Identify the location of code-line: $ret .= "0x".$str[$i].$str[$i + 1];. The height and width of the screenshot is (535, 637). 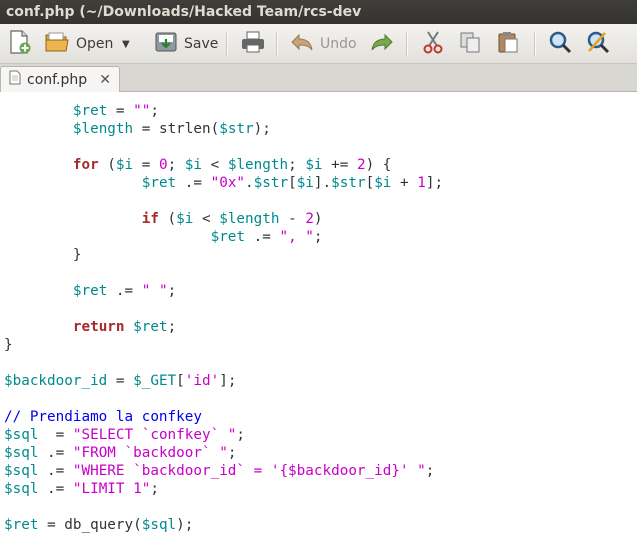
(223, 183).